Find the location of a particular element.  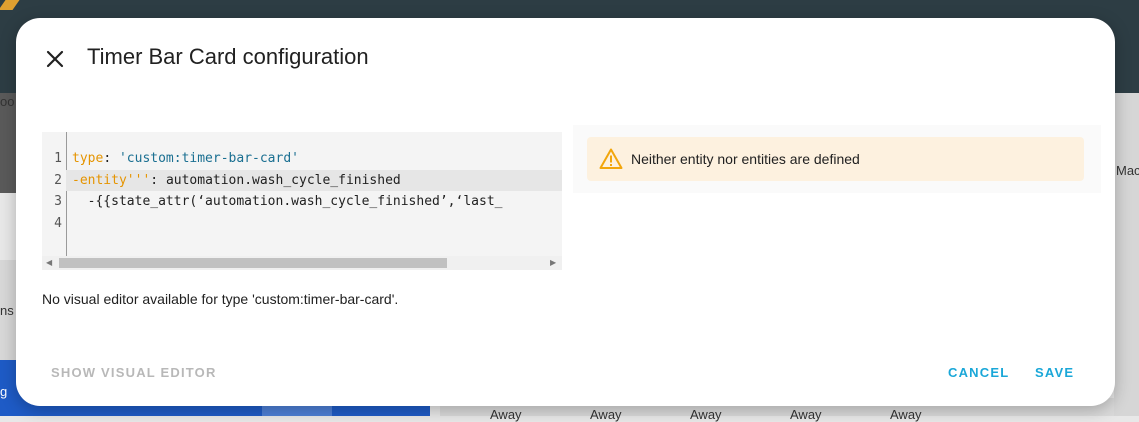

show-visual-editor-button: SHOW VISUAL EDITOR is located at coordinates (134, 372).